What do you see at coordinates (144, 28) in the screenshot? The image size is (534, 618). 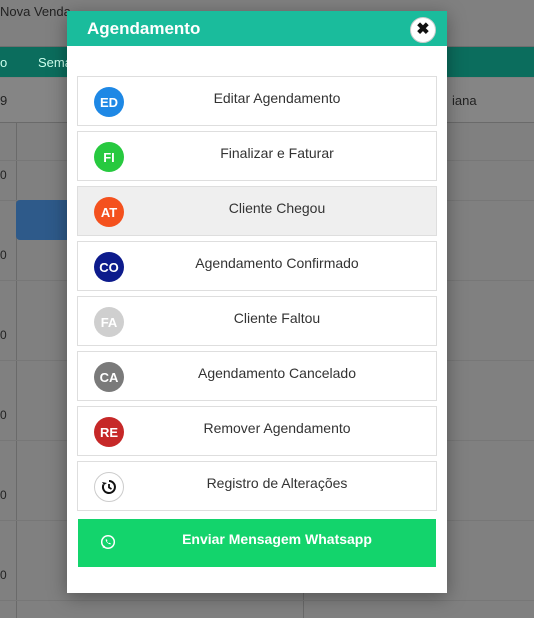 I see `modal-title: Agendamento` at bounding box center [144, 28].